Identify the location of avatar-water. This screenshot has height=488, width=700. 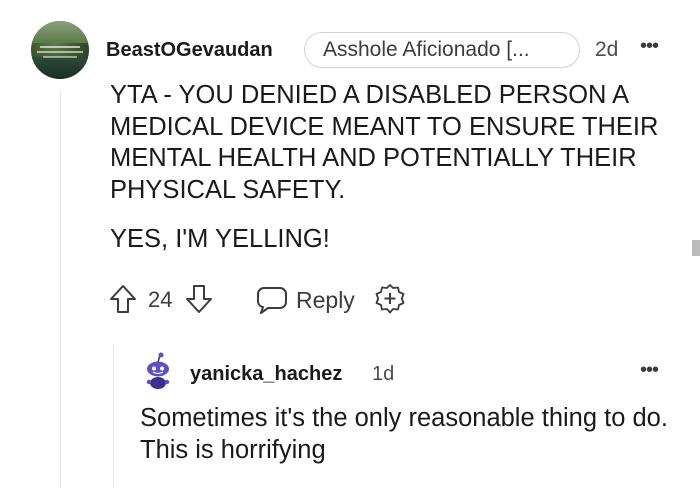
(60, 68).